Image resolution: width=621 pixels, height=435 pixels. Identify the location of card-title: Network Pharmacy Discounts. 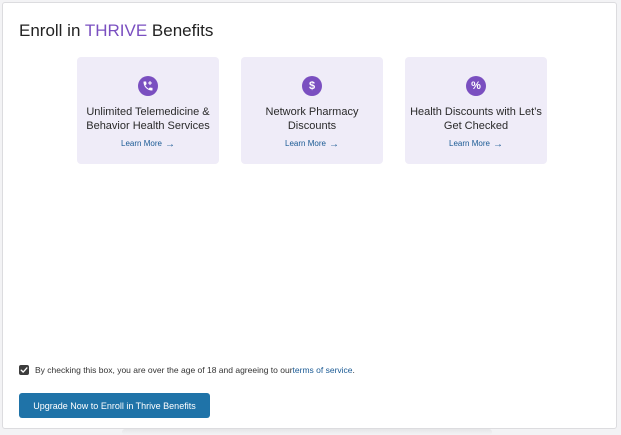
(312, 119).